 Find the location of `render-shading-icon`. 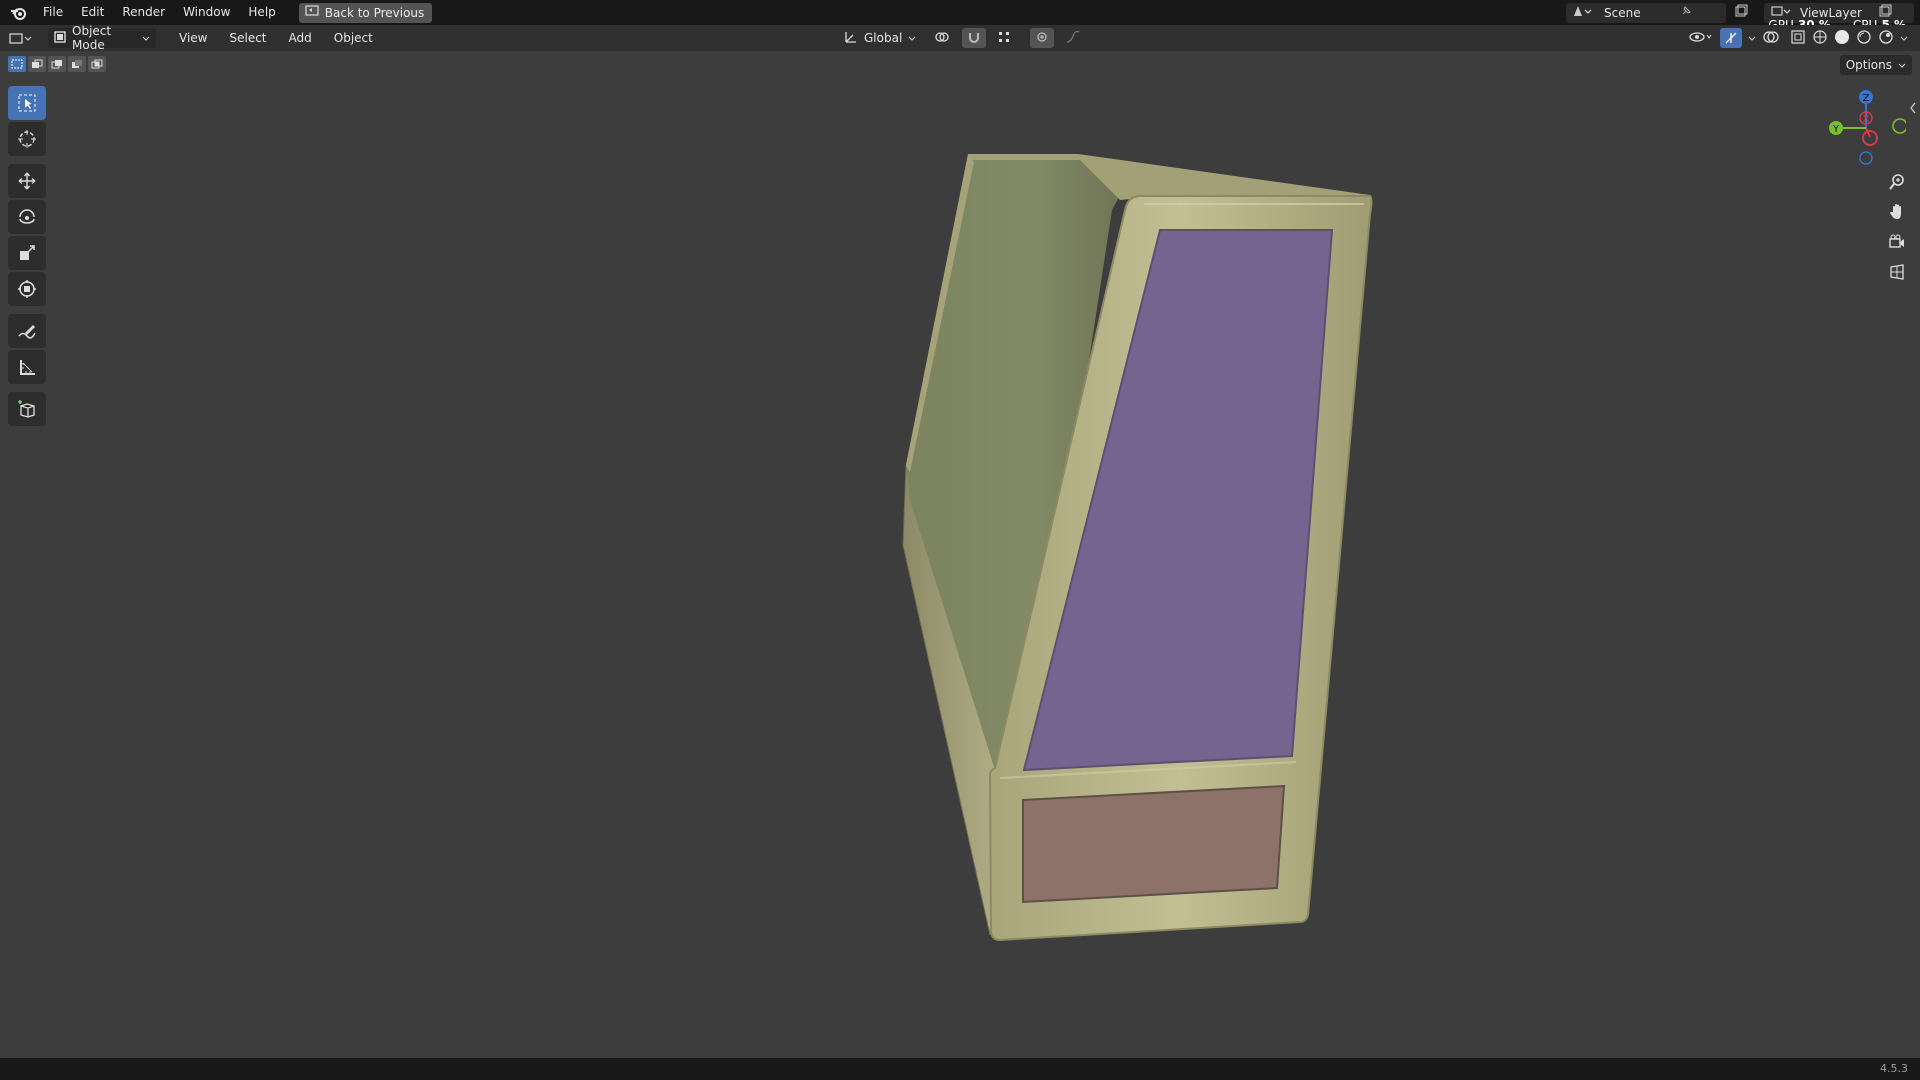

render-shading-icon is located at coordinates (1886, 38).